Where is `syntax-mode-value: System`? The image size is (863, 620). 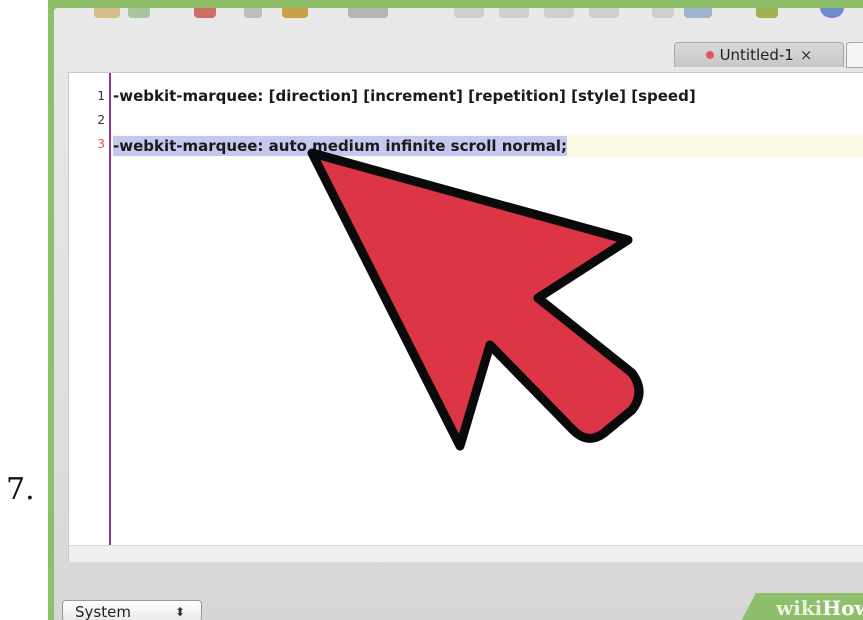
syntax-mode-value: System is located at coordinates (103, 611).